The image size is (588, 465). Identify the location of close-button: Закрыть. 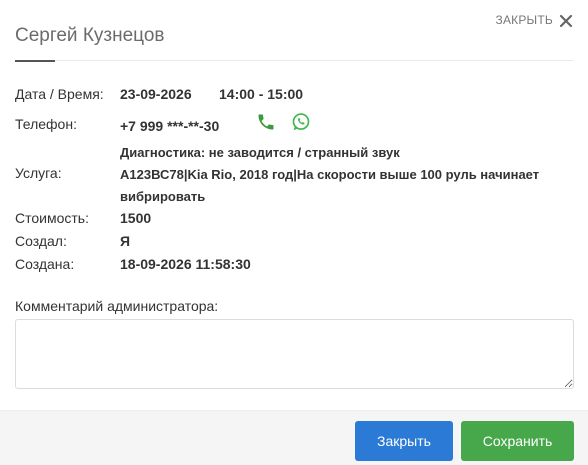
(404, 441).